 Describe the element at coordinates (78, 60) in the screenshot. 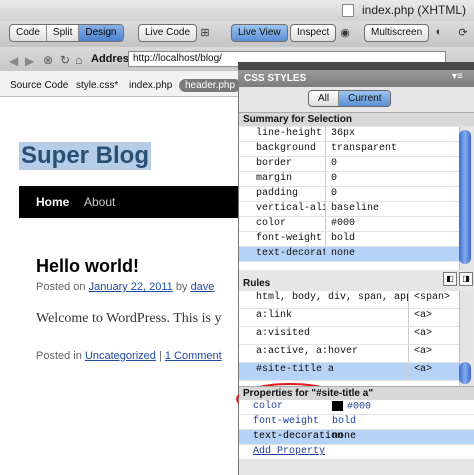

I see `home-icon: ⌂` at that location.